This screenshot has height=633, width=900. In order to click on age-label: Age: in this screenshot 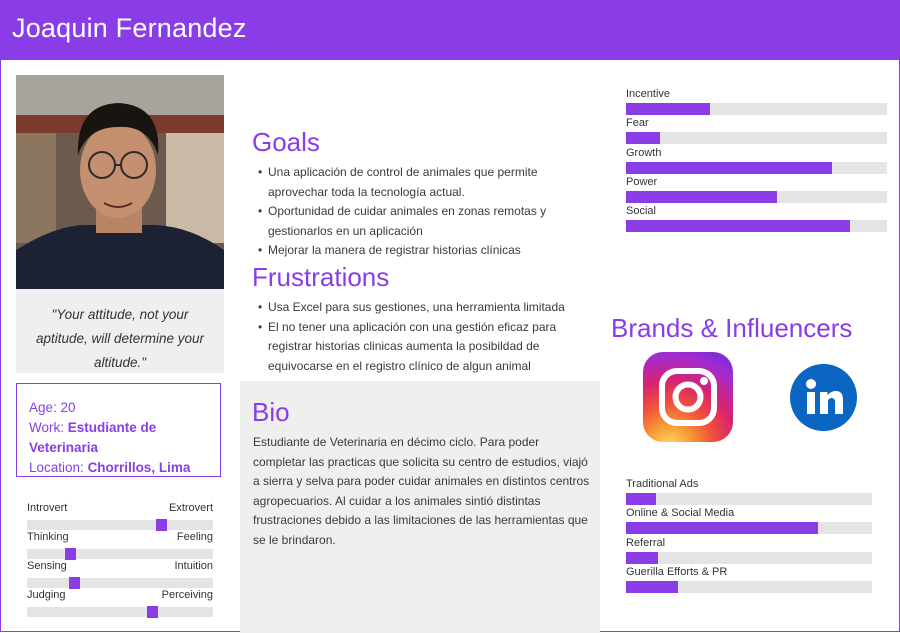, I will do `click(43, 407)`.